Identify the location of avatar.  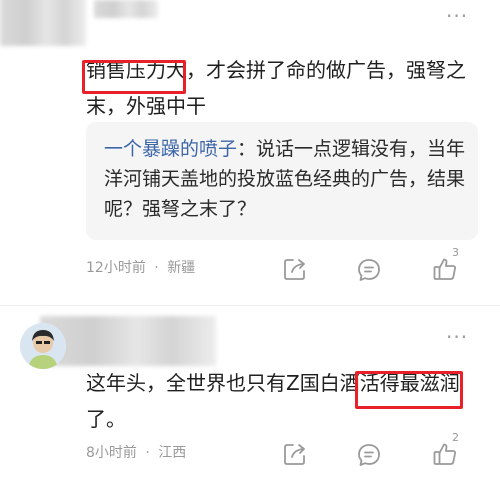
(43, 346).